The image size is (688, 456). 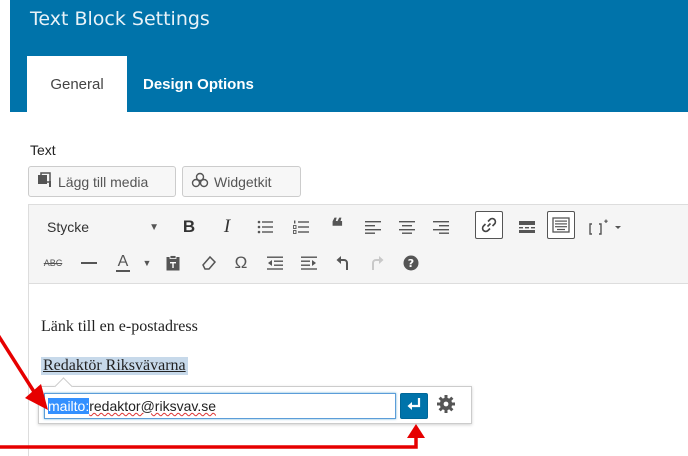 I want to click on add-media-icon, so click(x=45, y=181).